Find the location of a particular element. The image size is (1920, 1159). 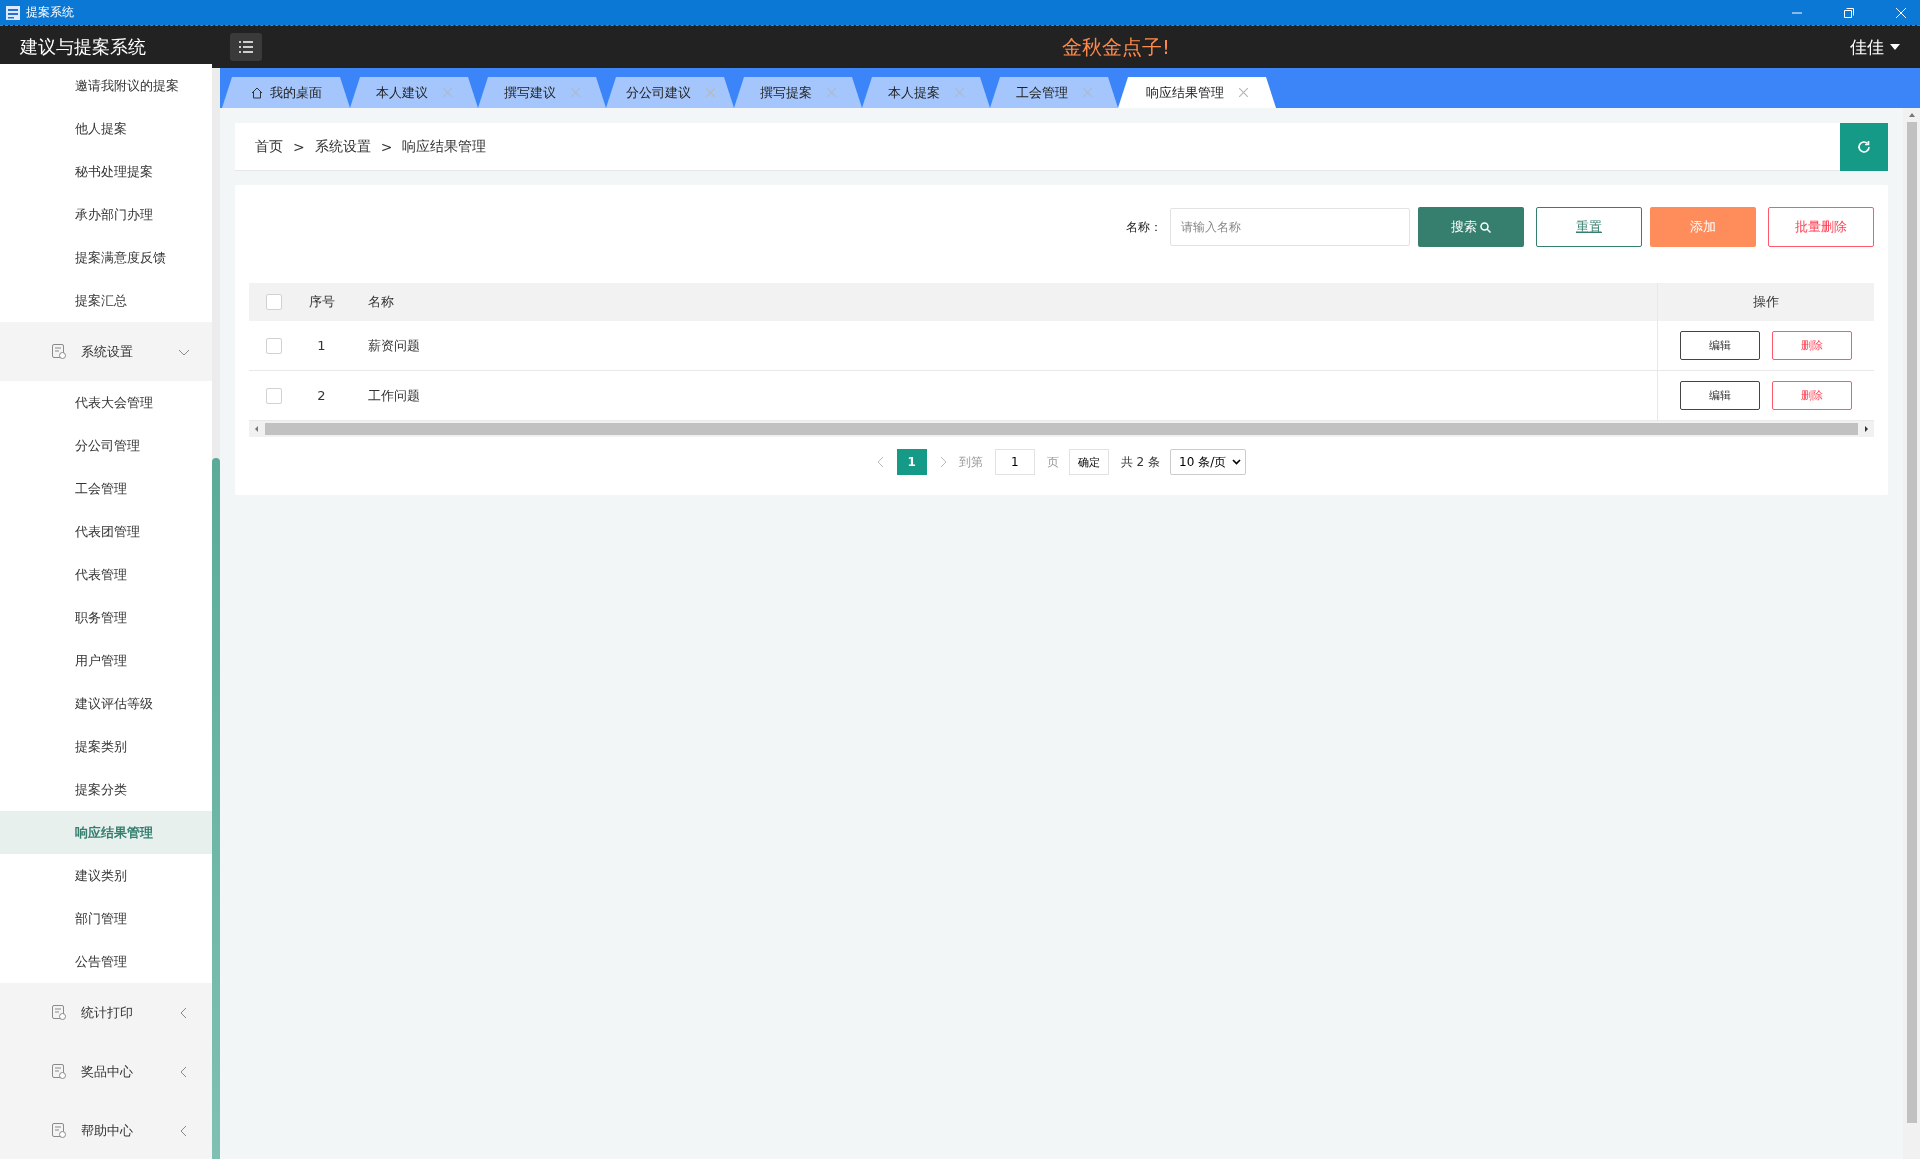

tab: 撰写提案 is located at coordinates (798, 92).